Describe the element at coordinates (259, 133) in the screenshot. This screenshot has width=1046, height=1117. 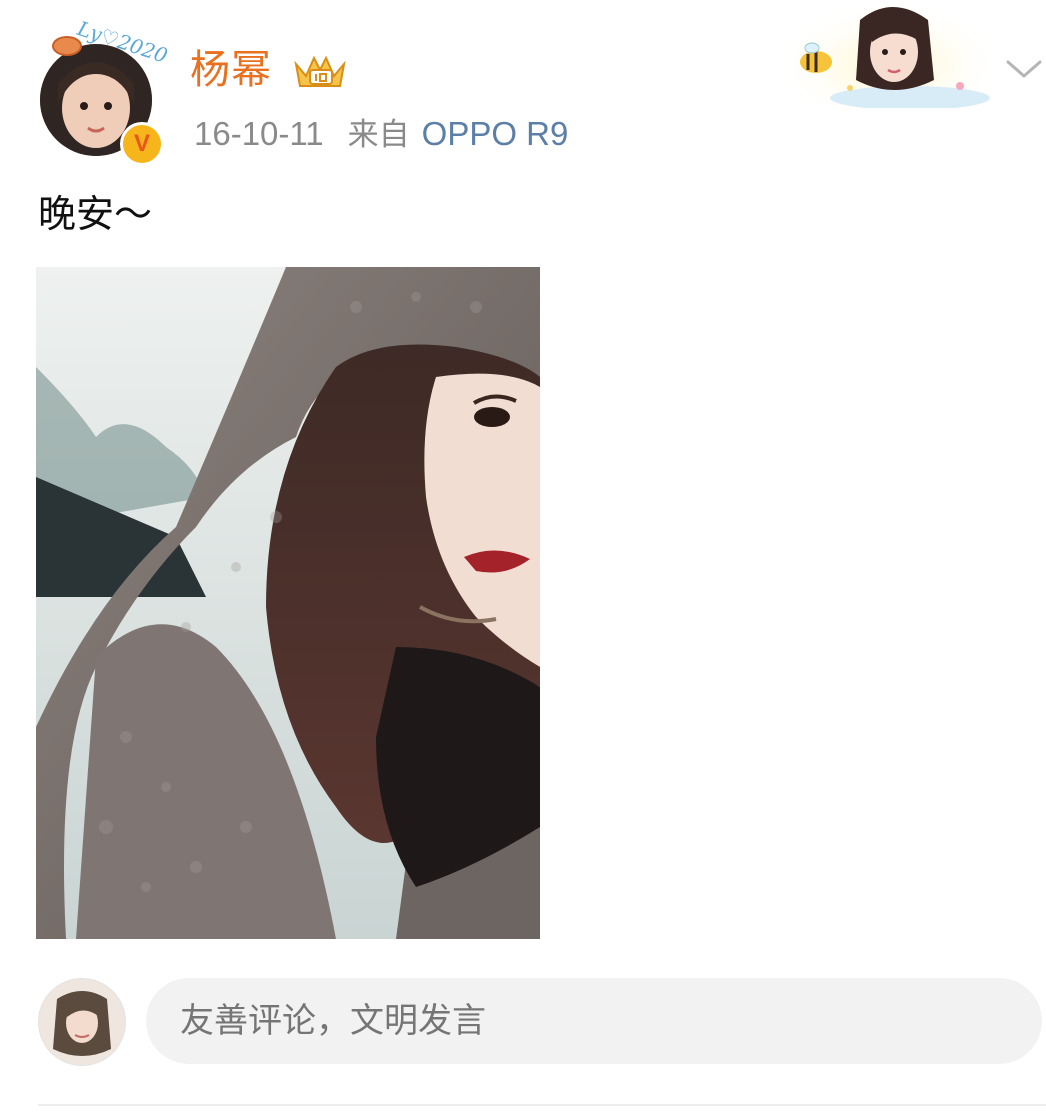
I see `post-date: 16-10-11` at that location.